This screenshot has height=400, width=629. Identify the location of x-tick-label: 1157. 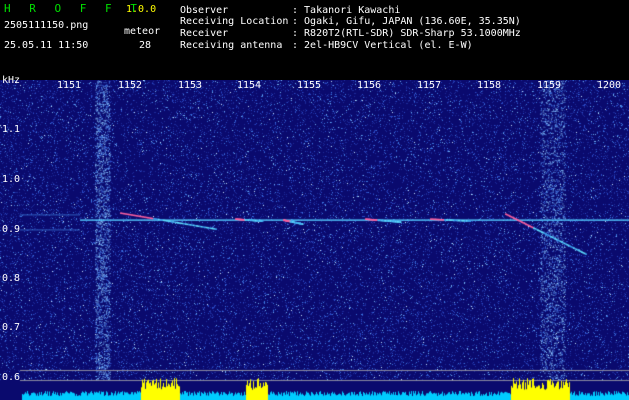
(429, 85).